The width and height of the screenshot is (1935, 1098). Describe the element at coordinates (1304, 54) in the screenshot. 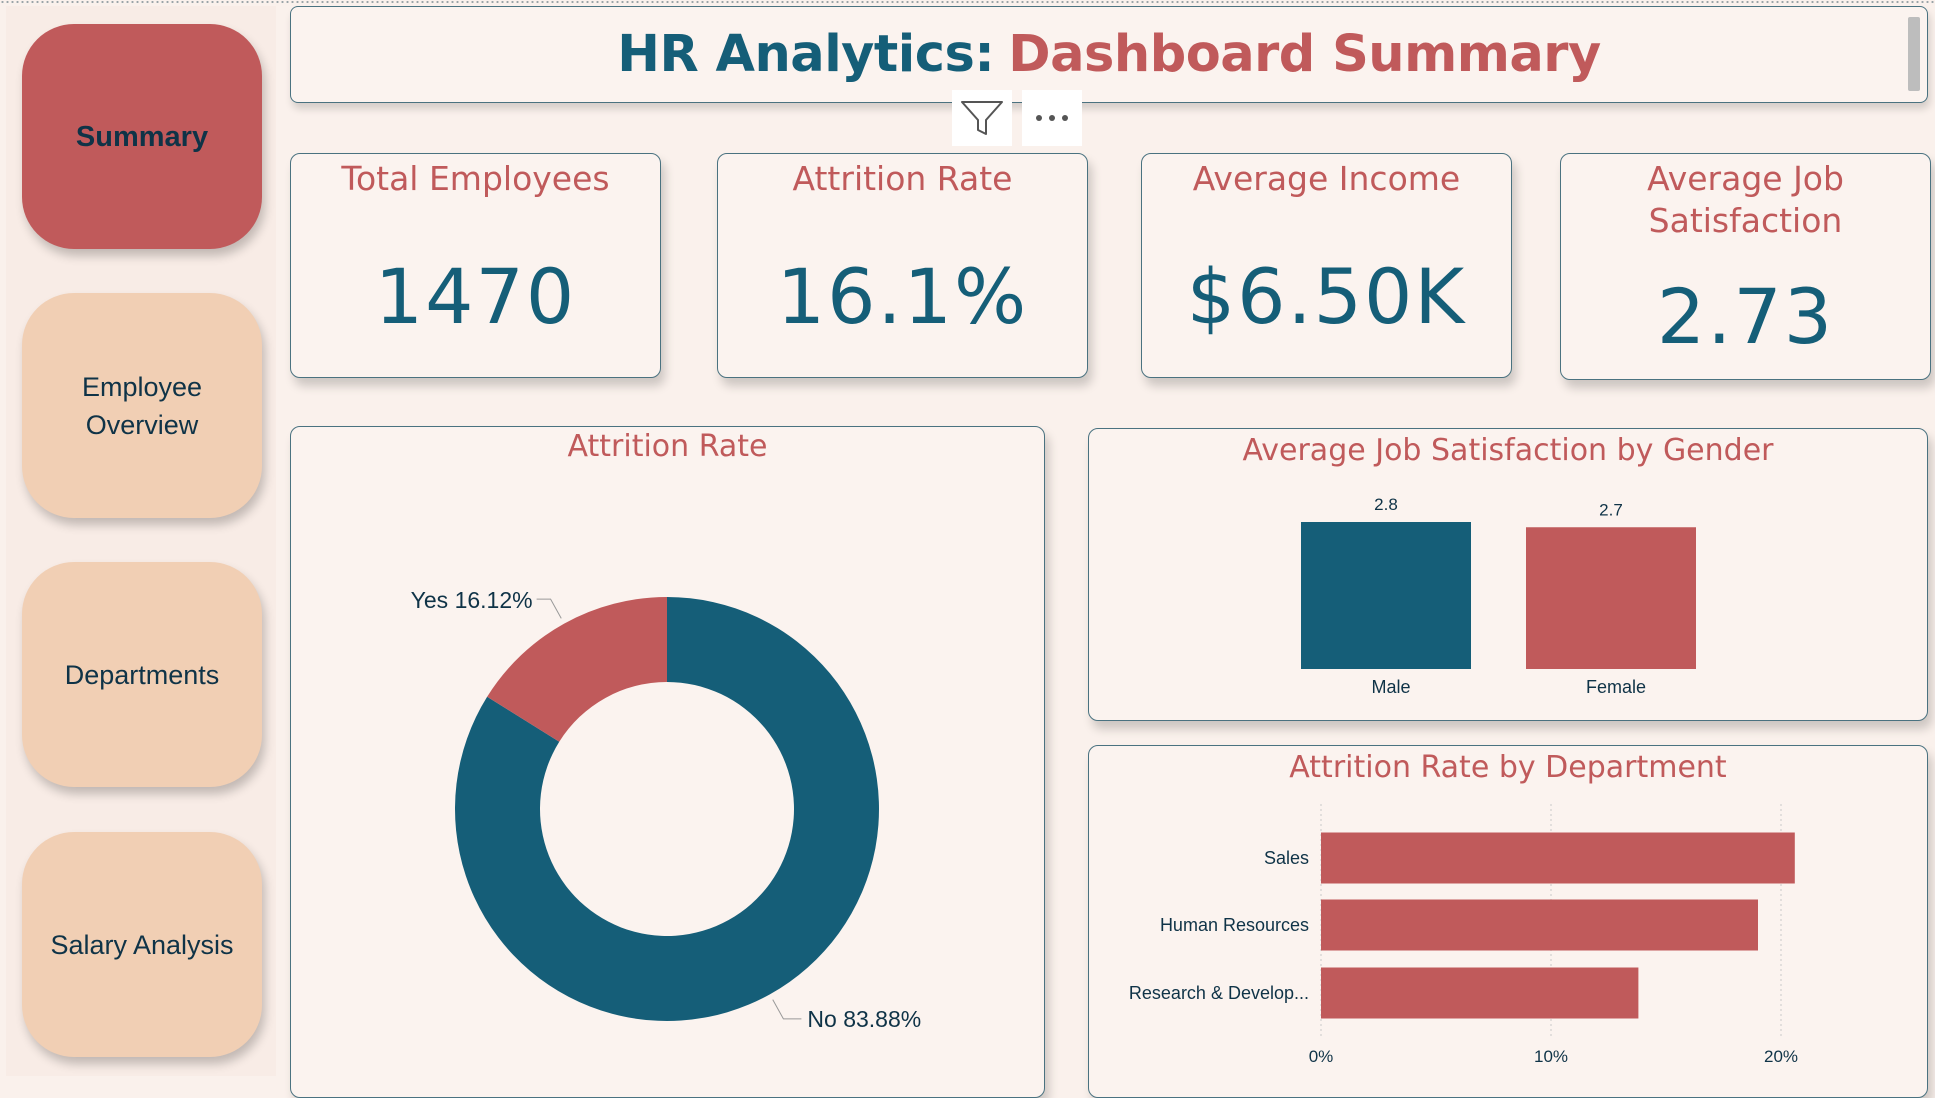

I see `page-title-main: Dashboard Summary` at that location.